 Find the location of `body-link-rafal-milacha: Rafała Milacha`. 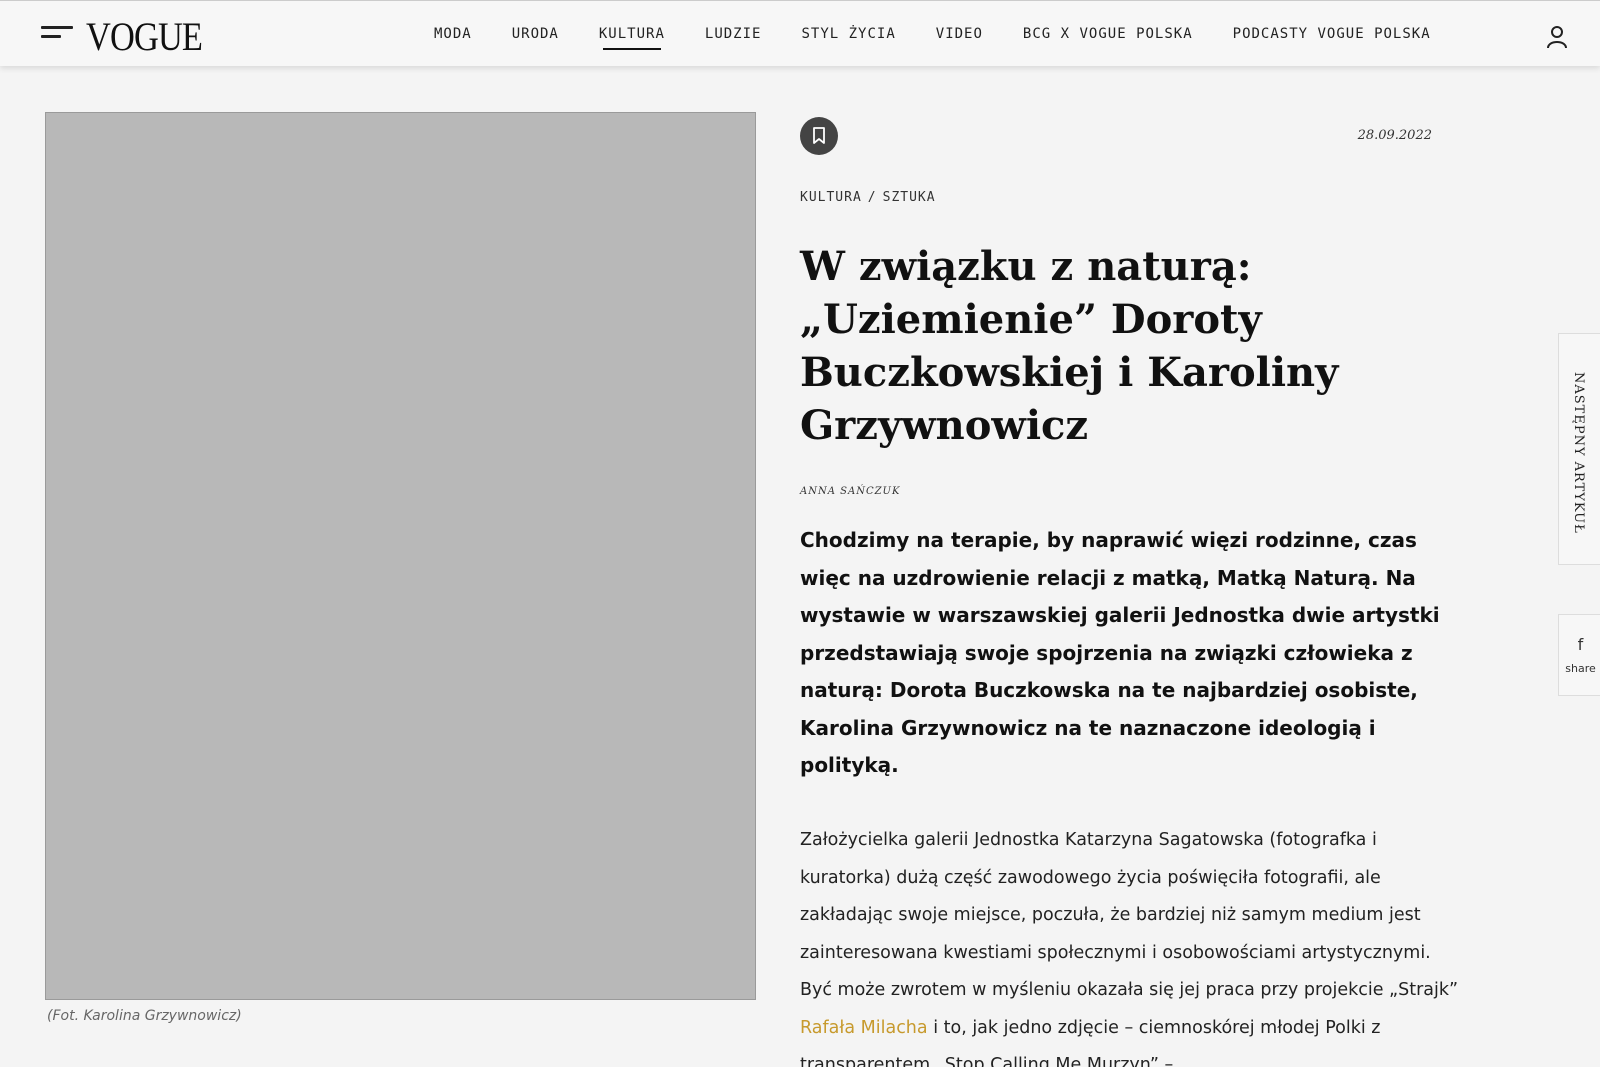

body-link-rafal-milacha: Rafała Milacha is located at coordinates (864, 1028).